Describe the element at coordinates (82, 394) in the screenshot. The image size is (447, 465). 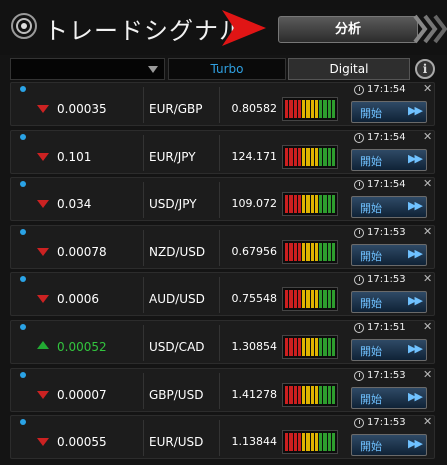
I see `signal-value: 0.00007` at that location.